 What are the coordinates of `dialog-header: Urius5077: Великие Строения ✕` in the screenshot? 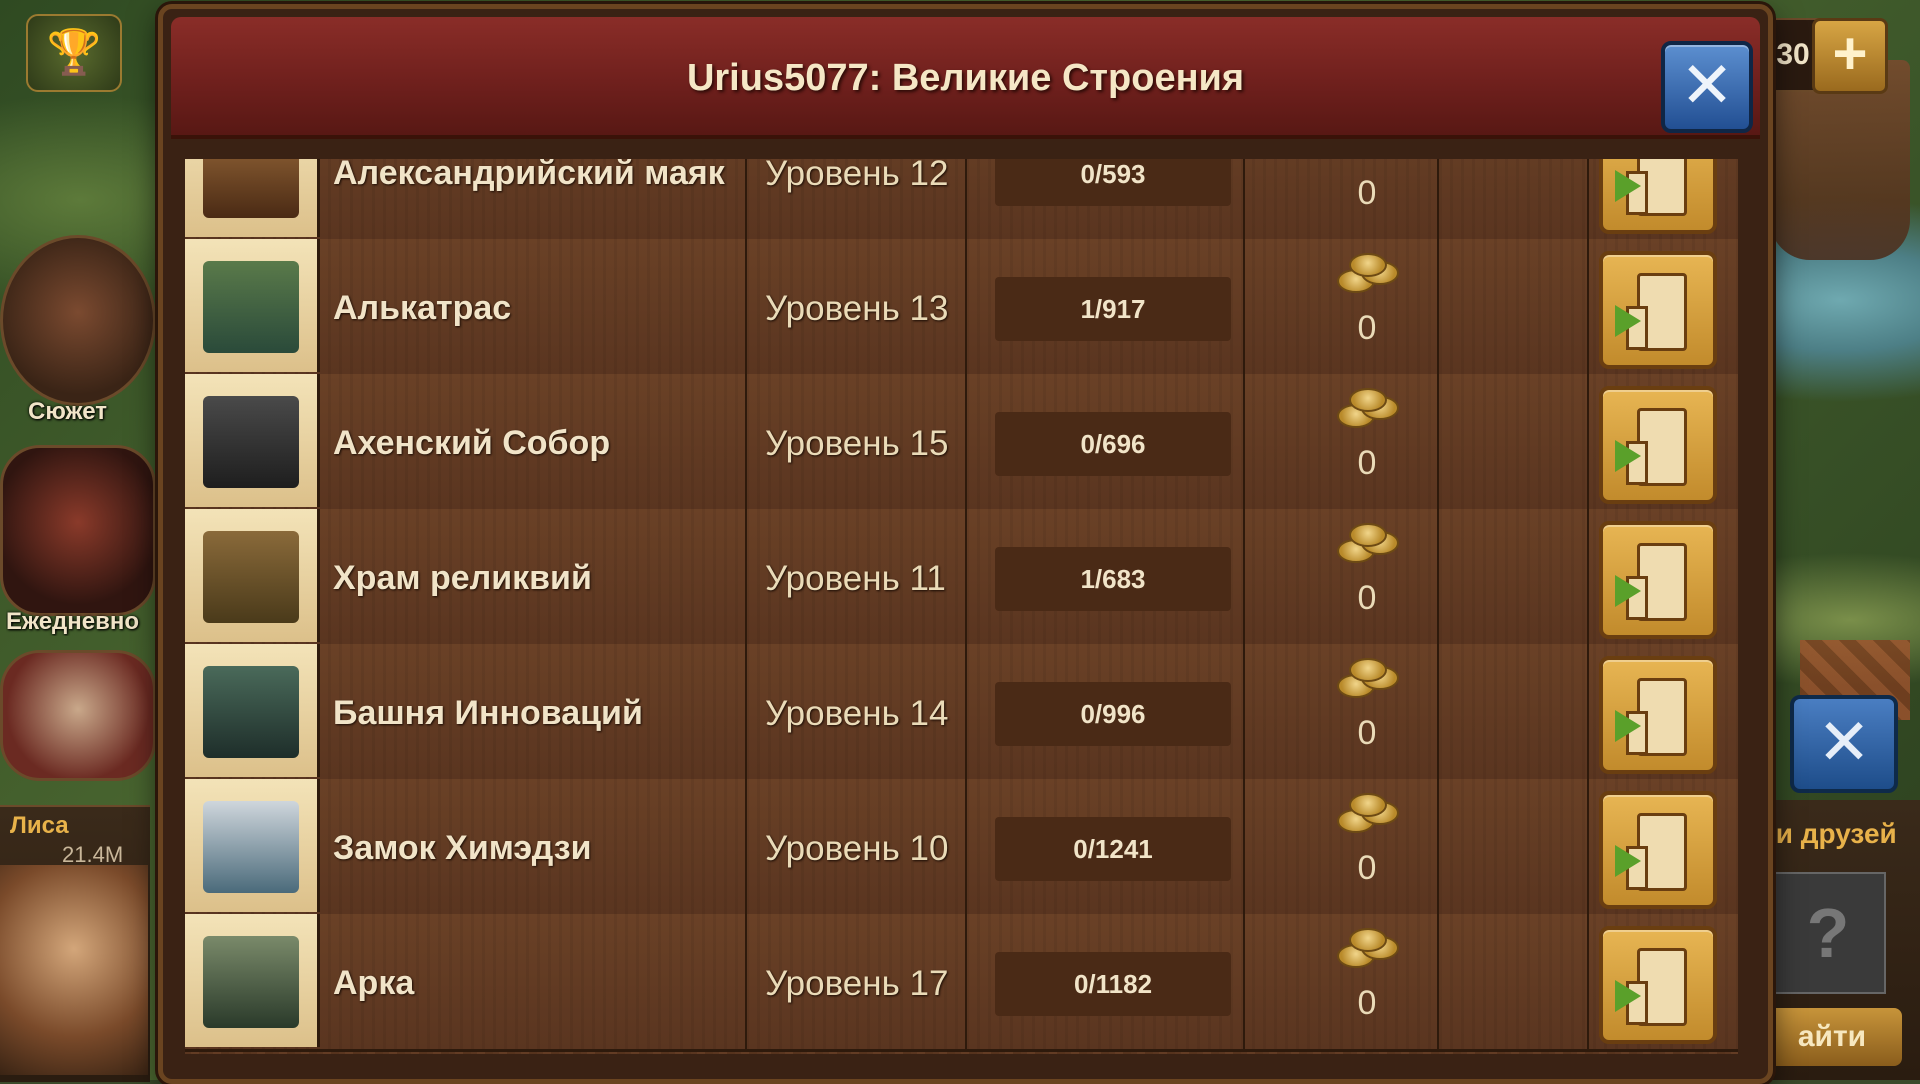 It's located at (965, 78).